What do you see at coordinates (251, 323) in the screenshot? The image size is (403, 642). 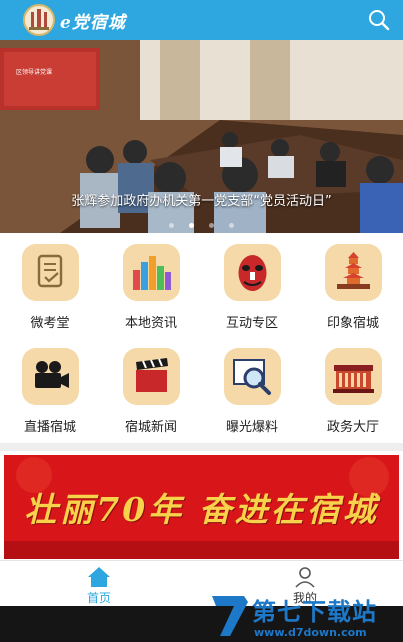 I see `grid-item-label: 互动专区` at bounding box center [251, 323].